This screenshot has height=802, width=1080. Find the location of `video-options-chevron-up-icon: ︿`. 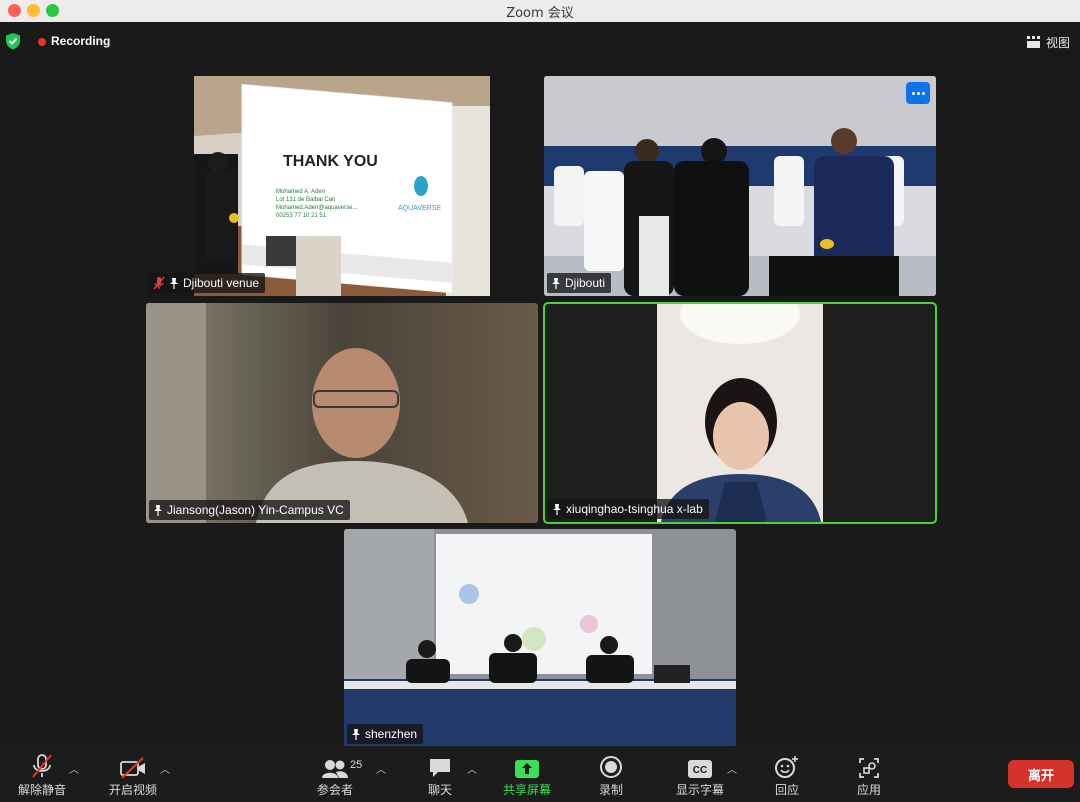

video-options-chevron-up-icon: ︿ is located at coordinates (165, 768).